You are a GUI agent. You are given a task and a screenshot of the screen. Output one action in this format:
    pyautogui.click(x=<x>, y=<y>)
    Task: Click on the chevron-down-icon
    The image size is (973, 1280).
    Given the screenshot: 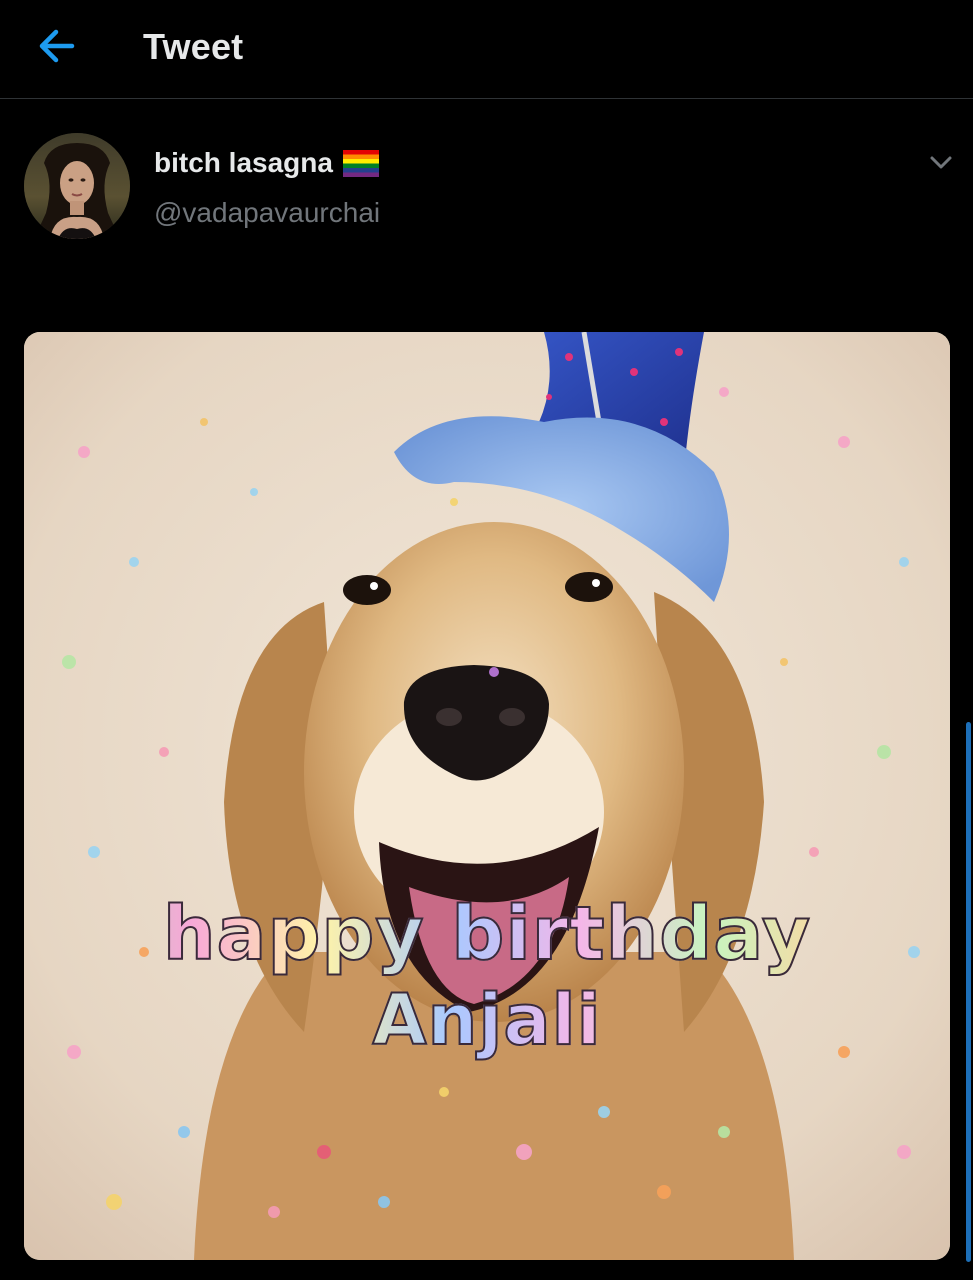 What is the action you would take?
    pyautogui.click(x=941, y=162)
    